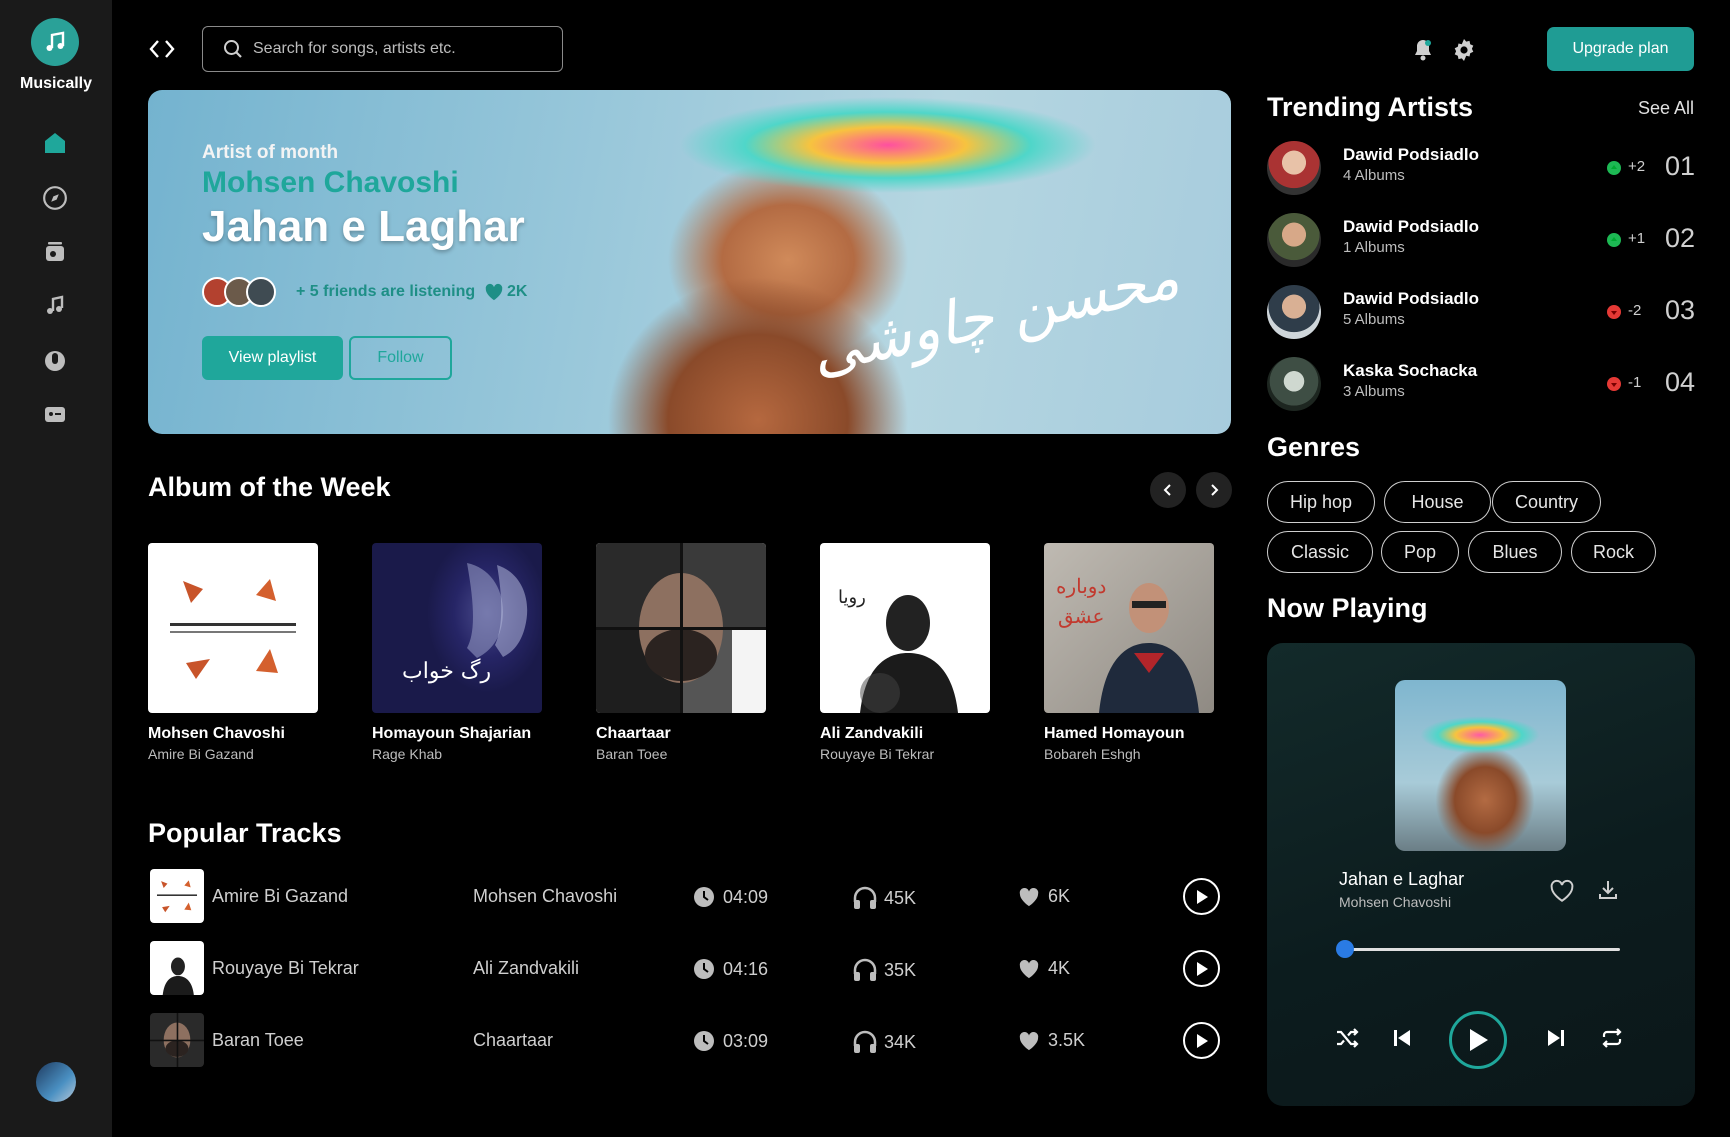 The height and width of the screenshot is (1137, 1730). What do you see at coordinates (1497, 169) in the screenshot?
I see `trending-artist-row: Dawid Podsiadlo 4 Albums +2 01` at bounding box center [1497, 169].